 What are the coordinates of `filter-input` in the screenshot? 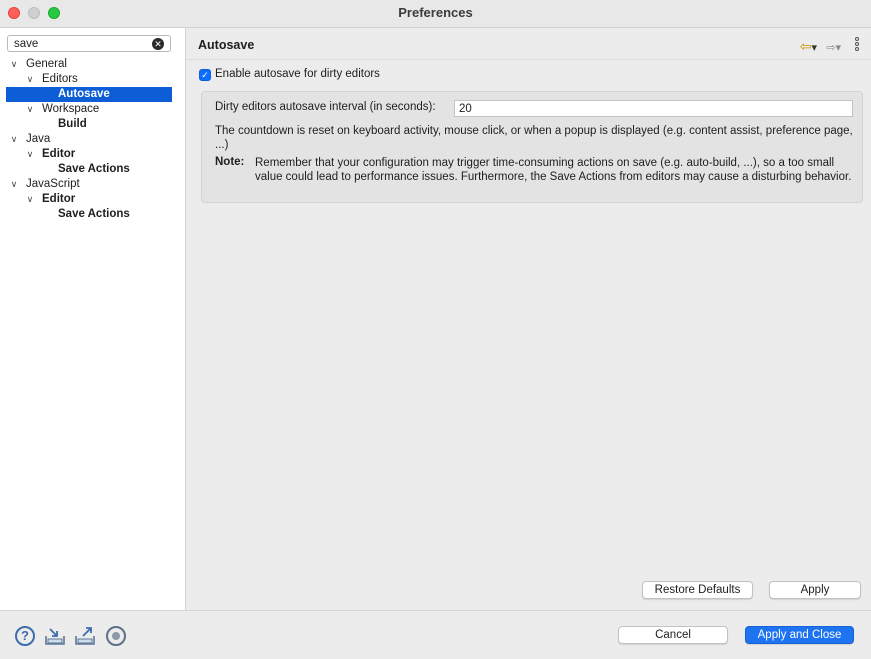 It's located at (79, 43).